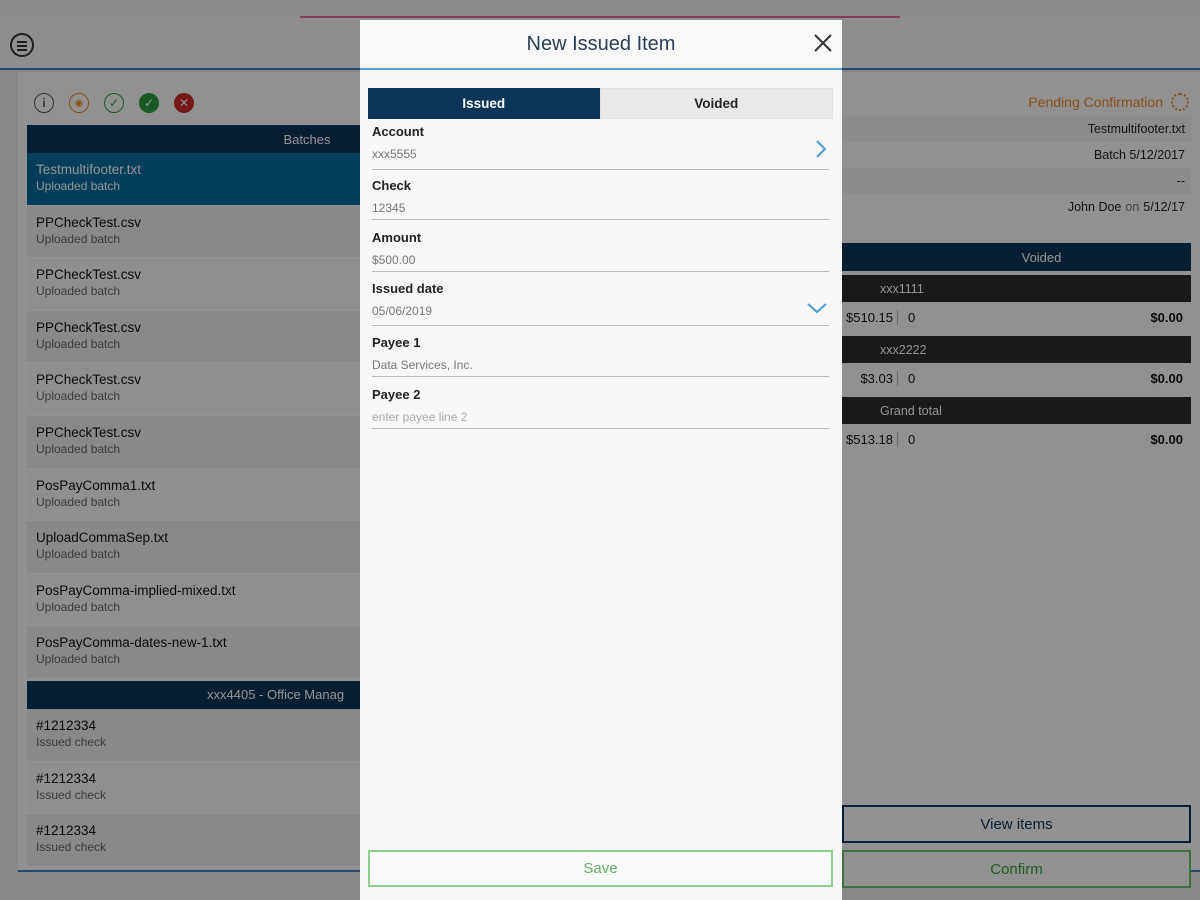 The height and width of the screenshot is (900, 1200). Describe the element at coordinates (398, 131) in the screenshot. I see `field-label: Account` at that location.